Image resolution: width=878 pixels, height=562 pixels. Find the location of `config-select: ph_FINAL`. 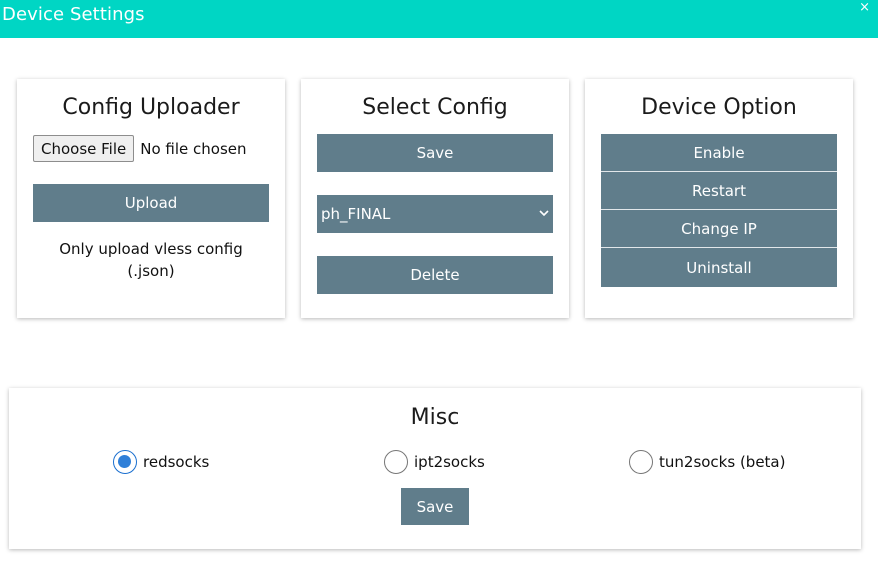

config-select: ph_FINAL is located at coordinates (435, 214).